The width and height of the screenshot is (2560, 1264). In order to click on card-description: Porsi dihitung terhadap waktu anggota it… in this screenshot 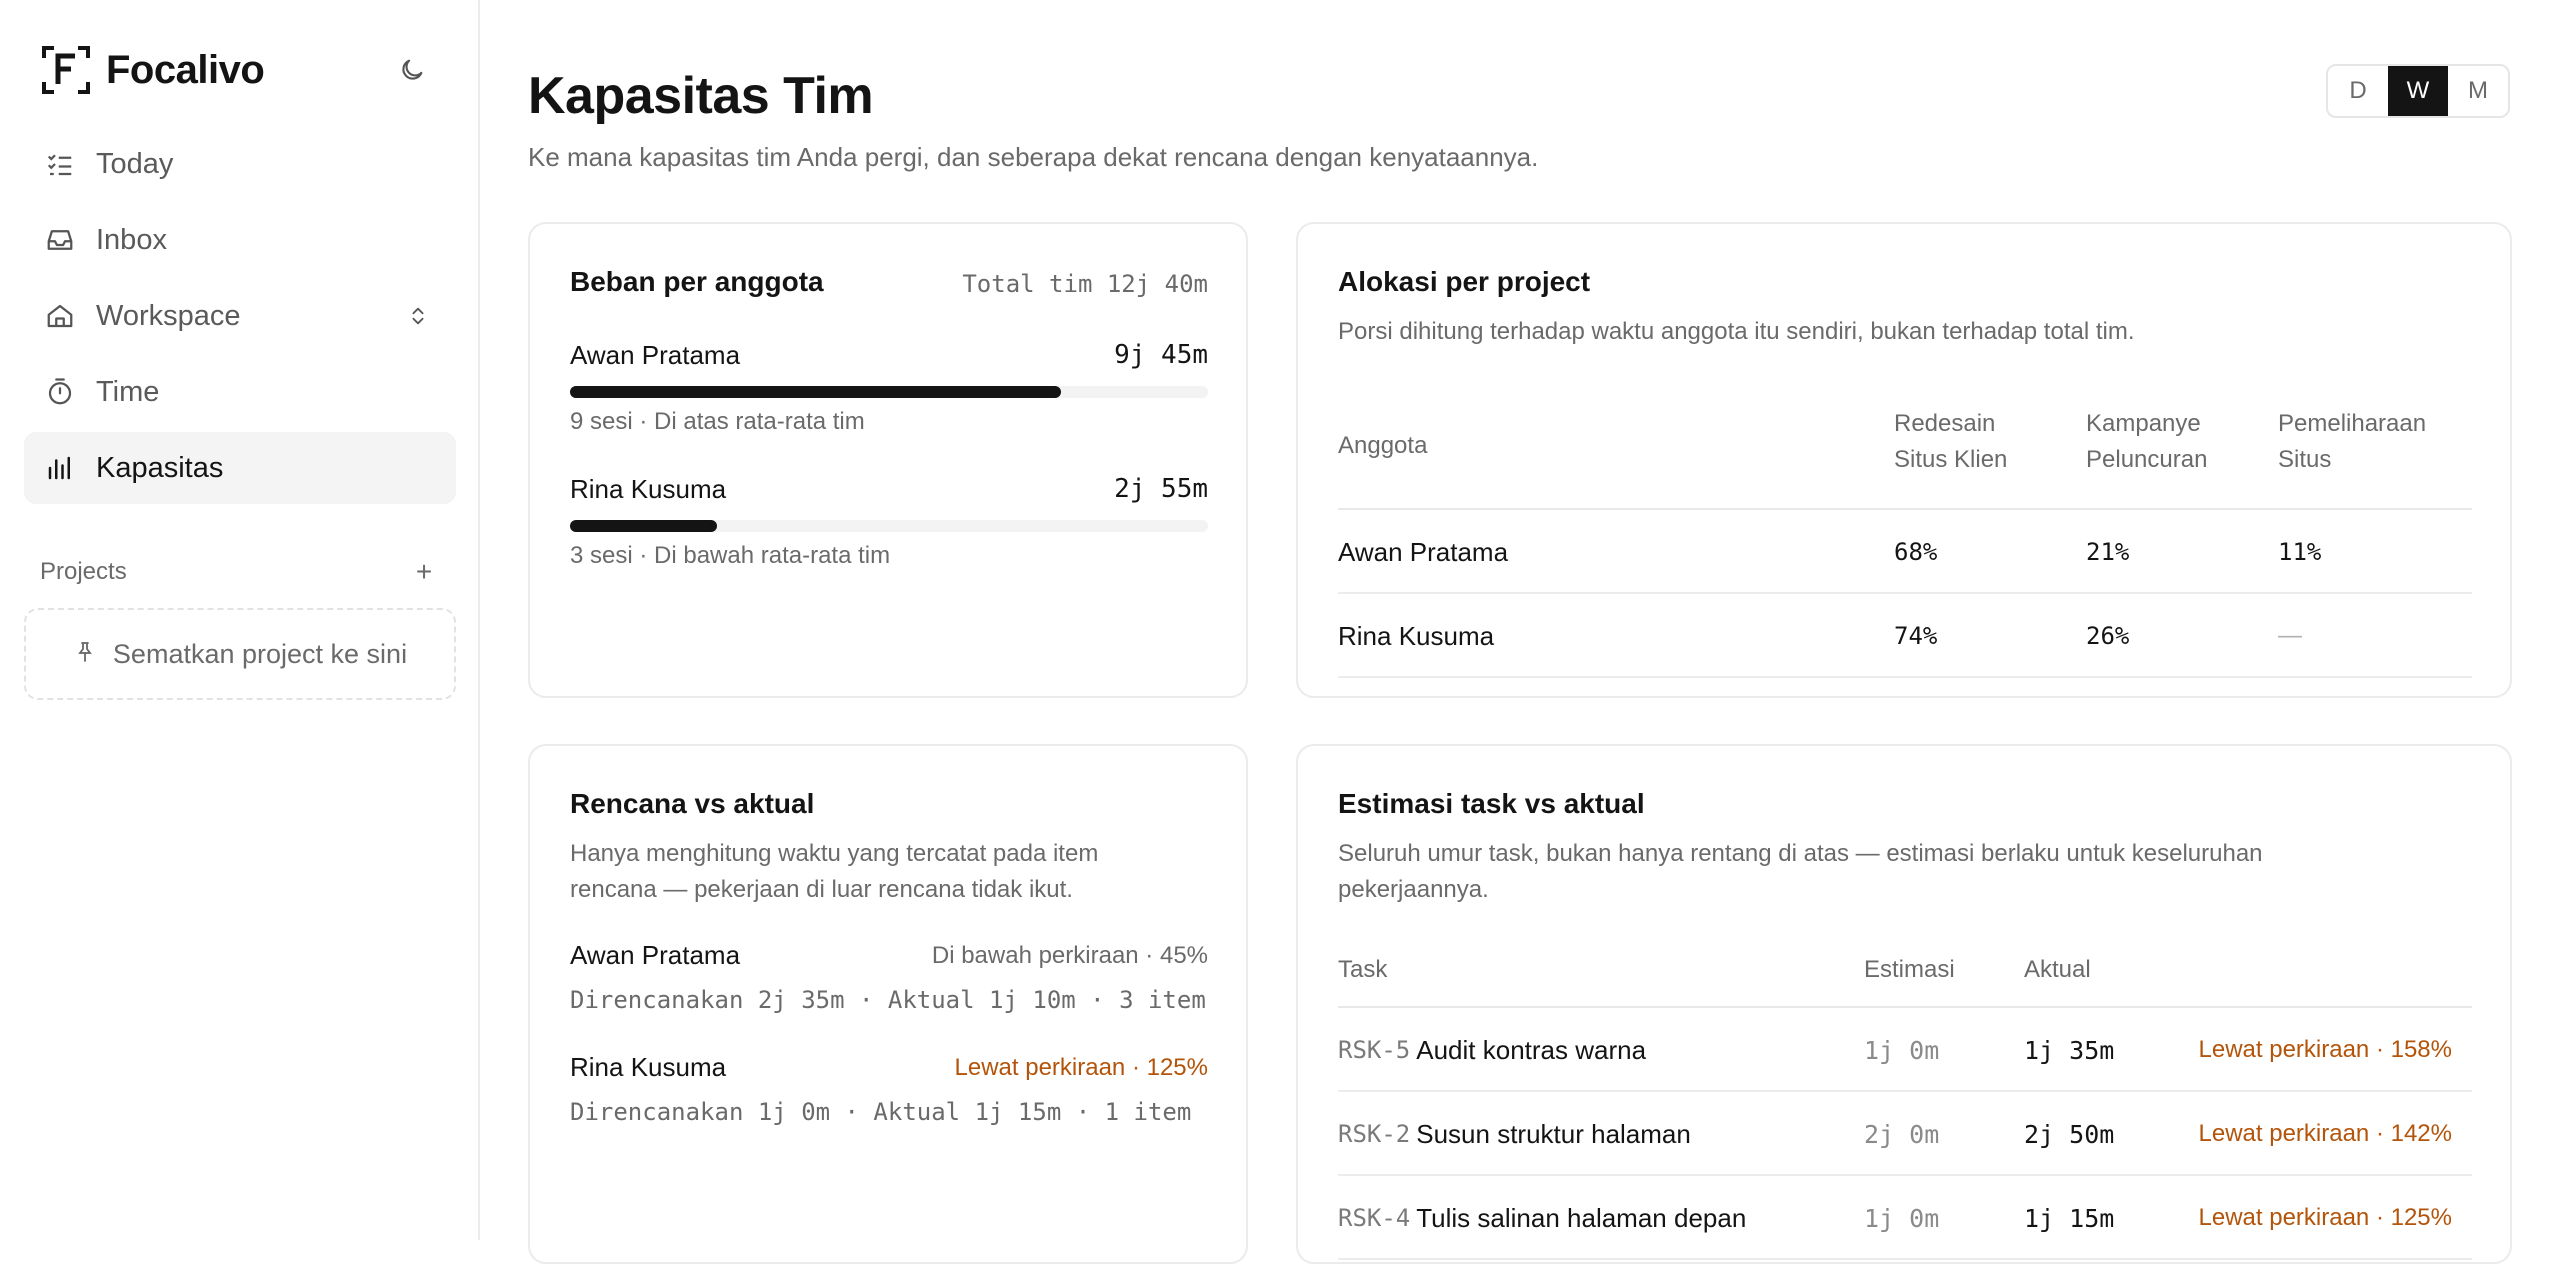, I will do `click(1736, 331)`.